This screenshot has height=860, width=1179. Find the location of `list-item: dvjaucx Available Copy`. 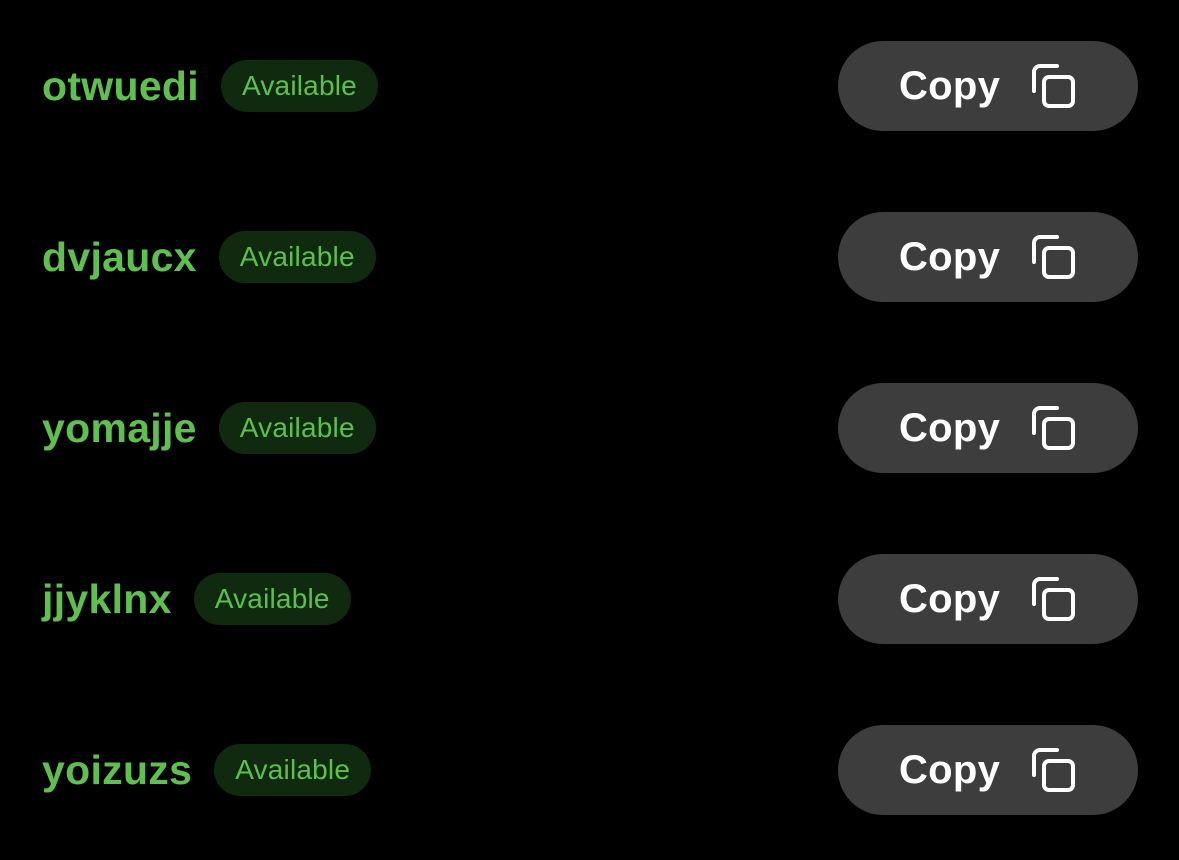

list-item: dvjaucx Available Copy is located at coordinates (589, 257).